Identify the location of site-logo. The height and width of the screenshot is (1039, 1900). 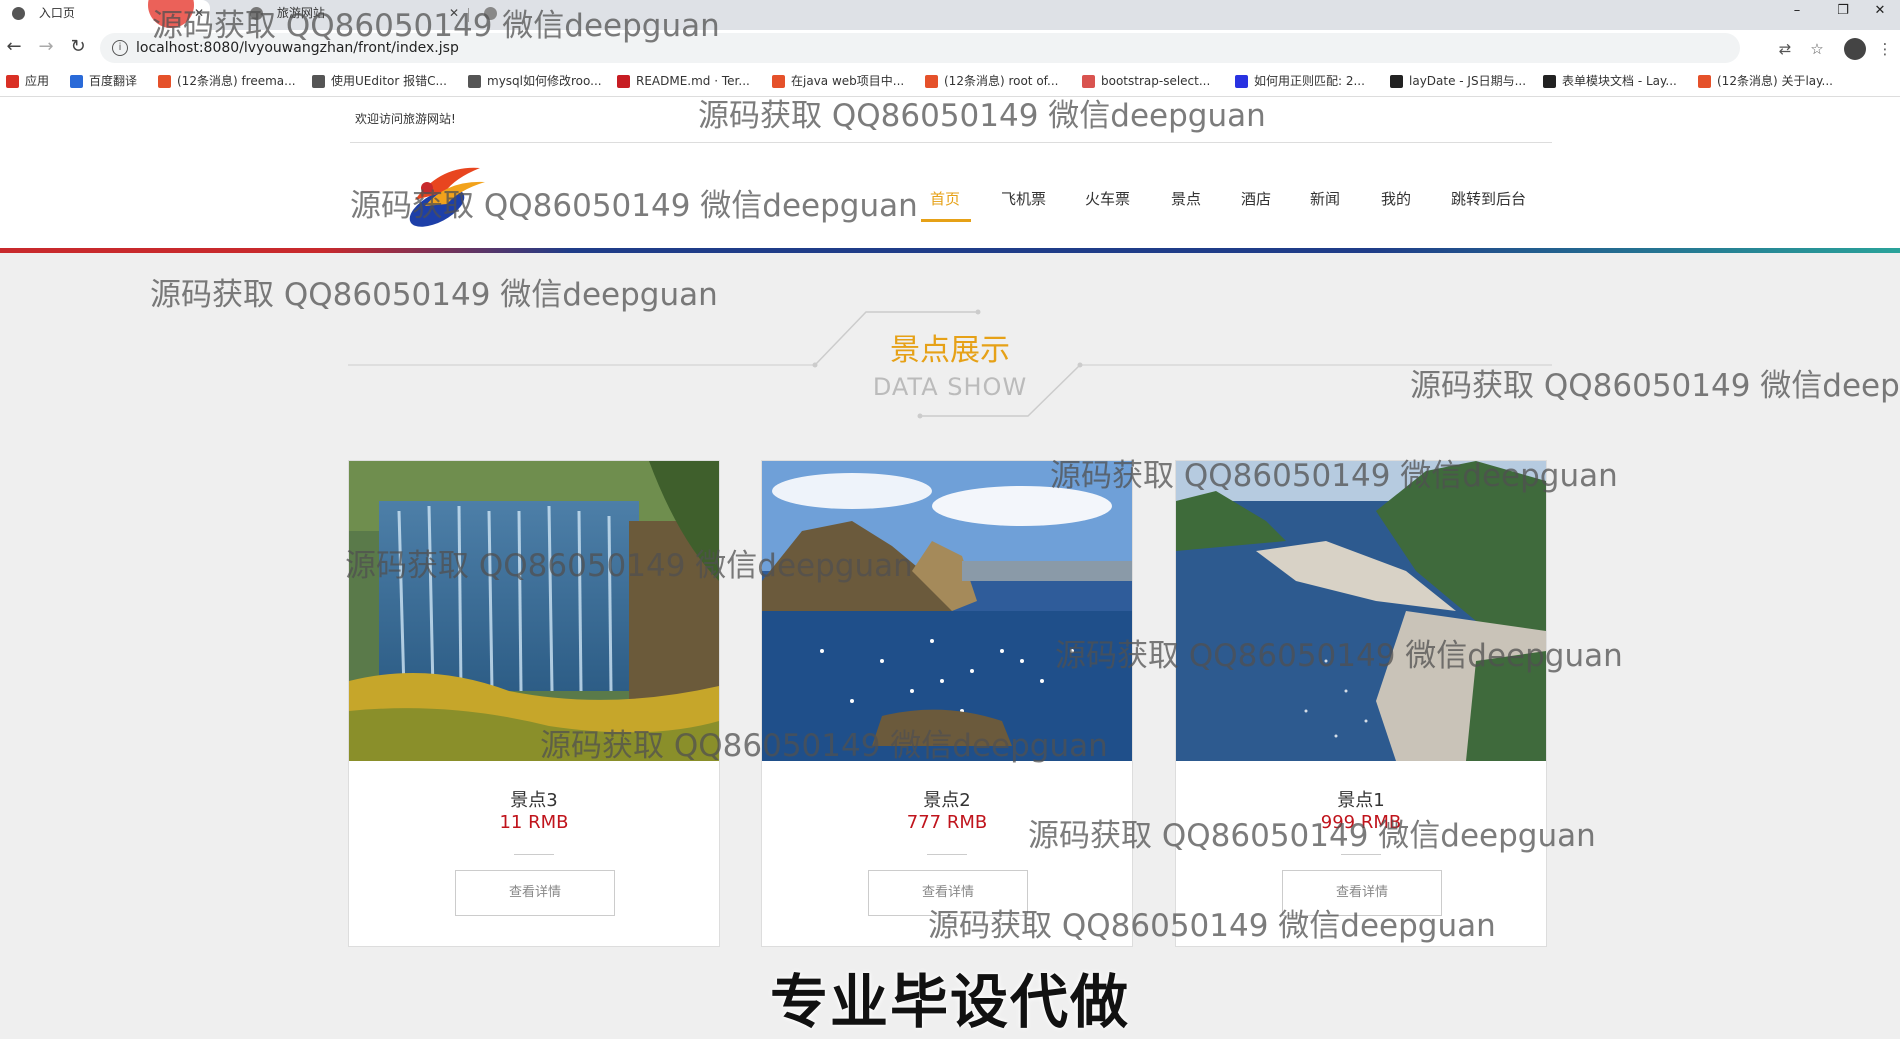
(440, 195).